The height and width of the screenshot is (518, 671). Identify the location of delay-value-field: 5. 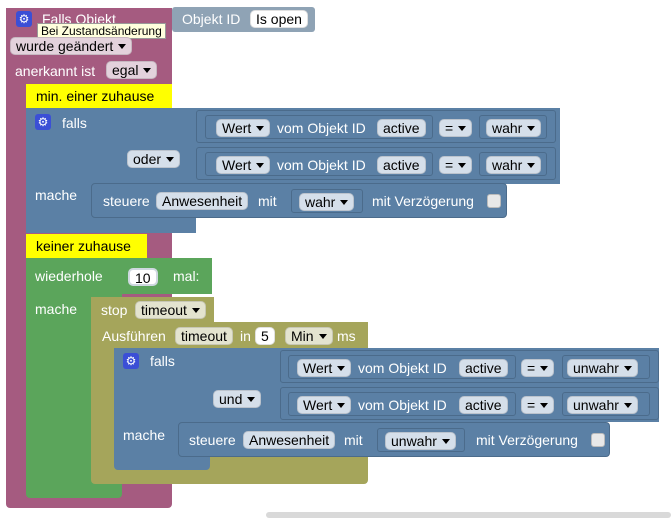
(265, 336).